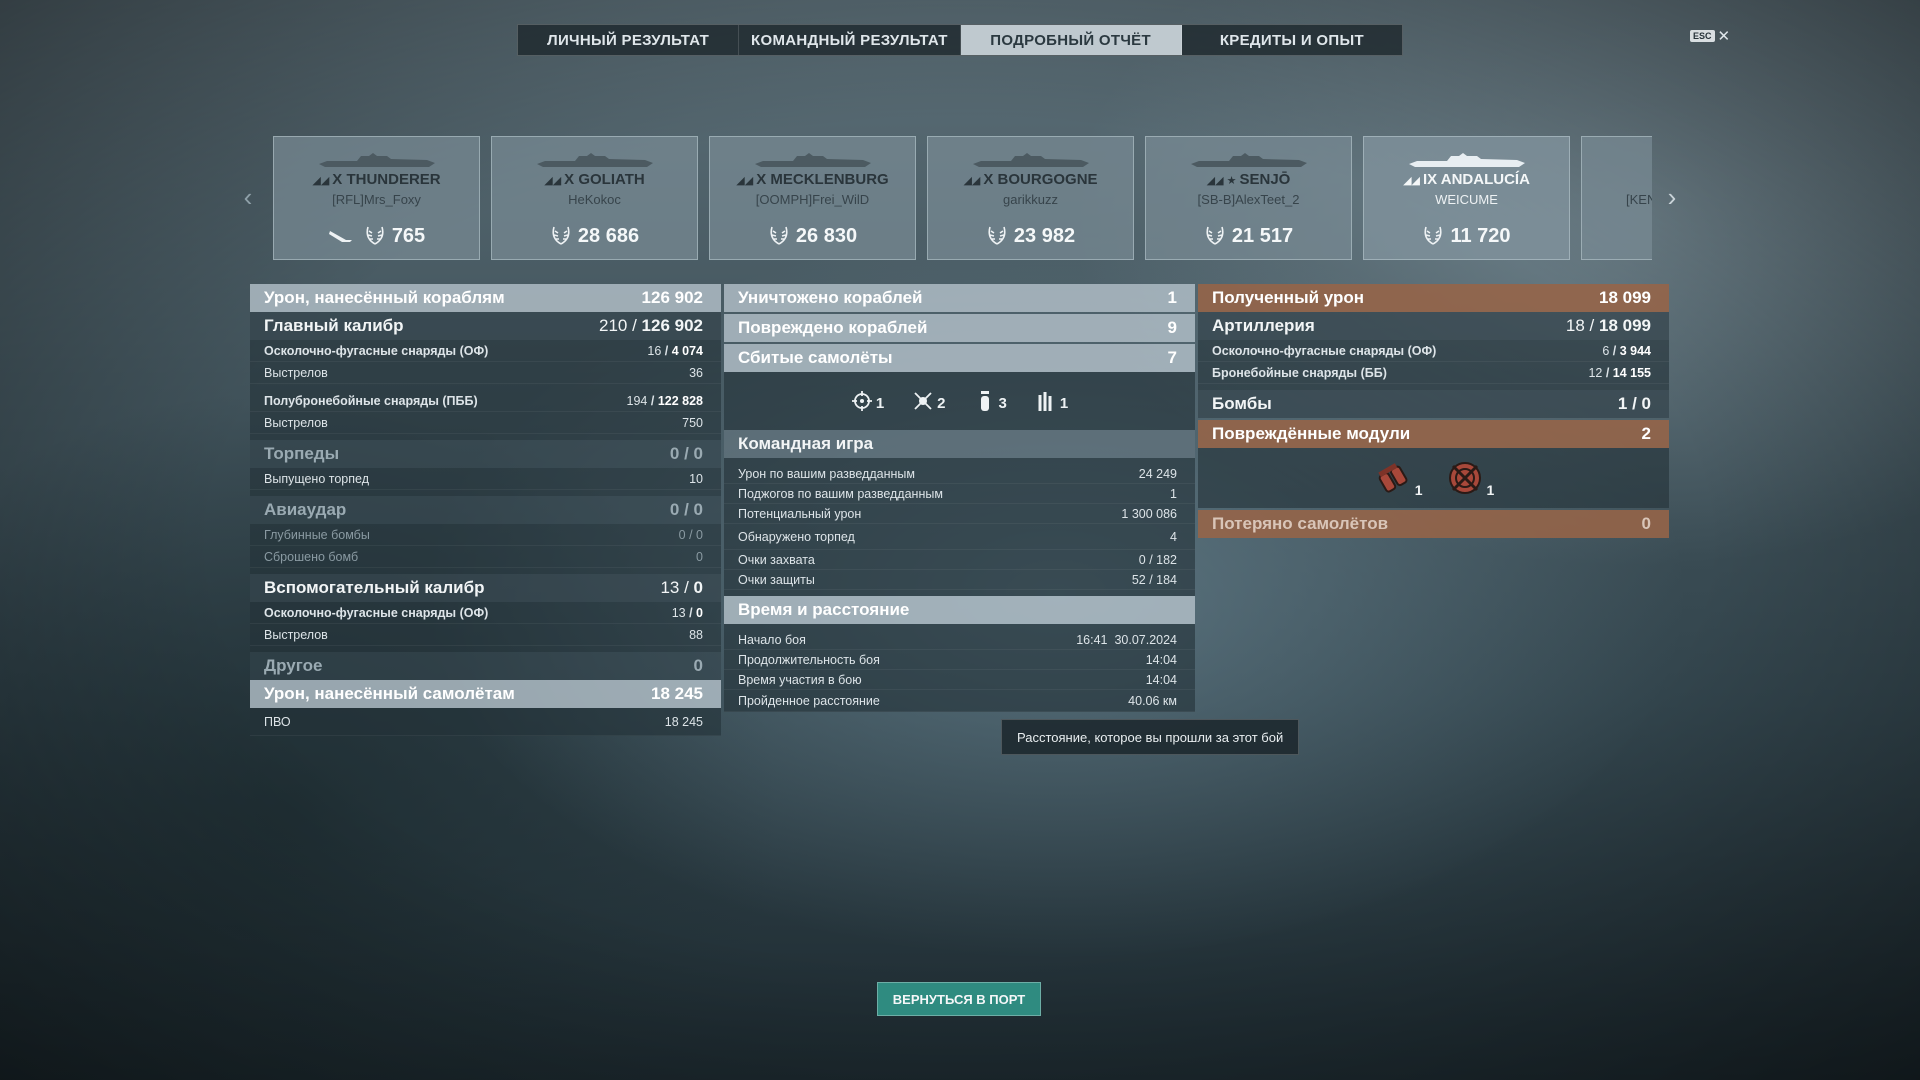  What do you see at coordinates (1672, 197) in the screenshot?
I see `carousel-next-arrow: ›` at bounding box center [1672, 197].